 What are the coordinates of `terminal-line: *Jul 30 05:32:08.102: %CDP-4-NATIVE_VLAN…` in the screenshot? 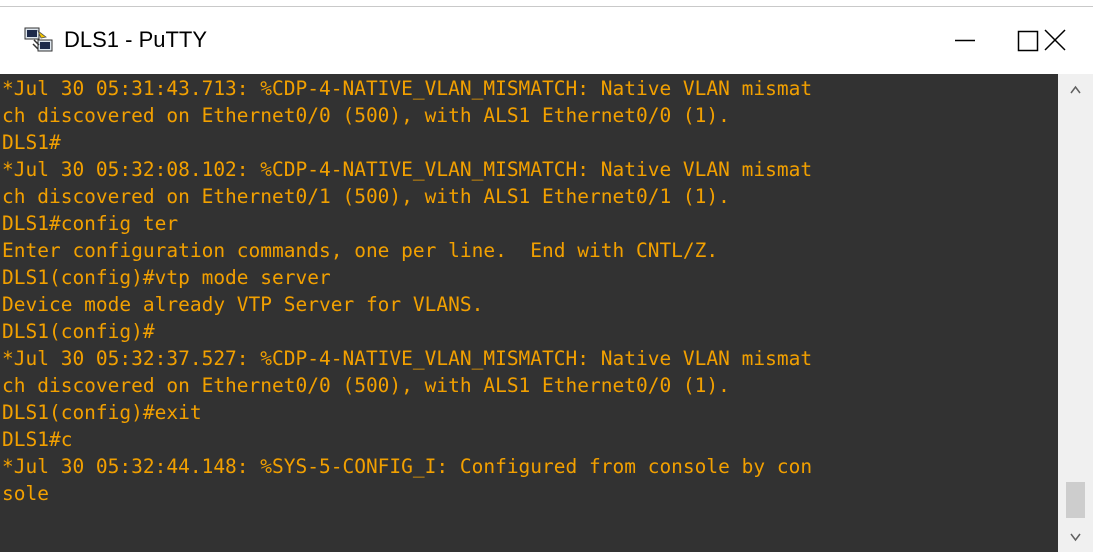 It's located at (407, 169).